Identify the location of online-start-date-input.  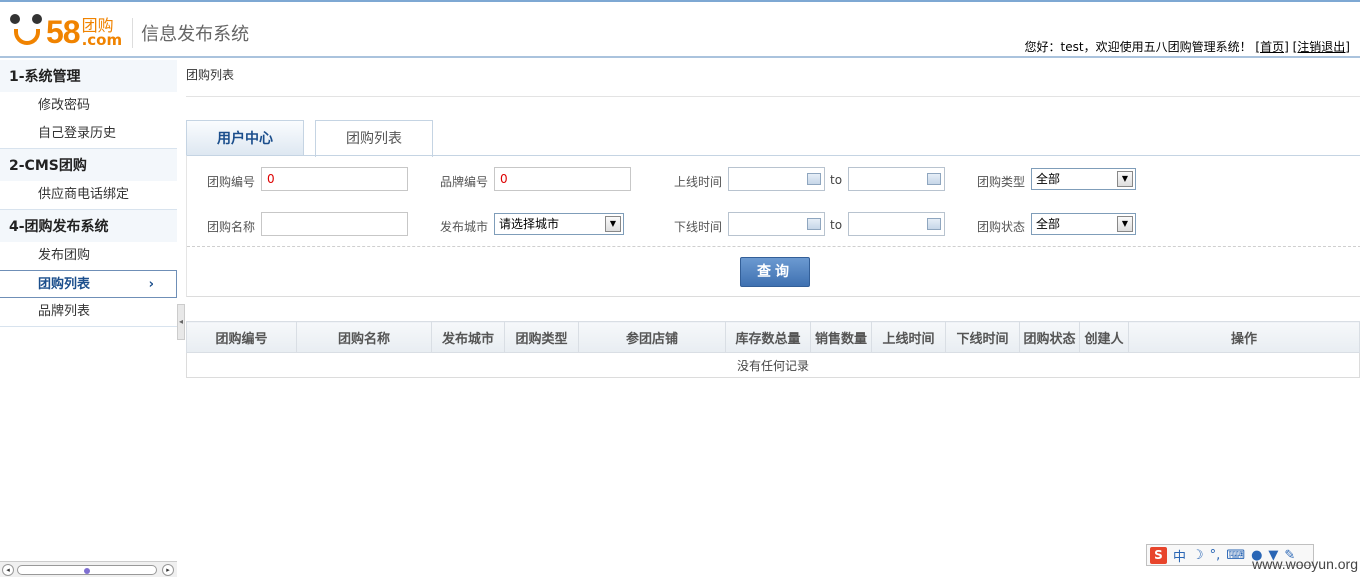
(776, 179).